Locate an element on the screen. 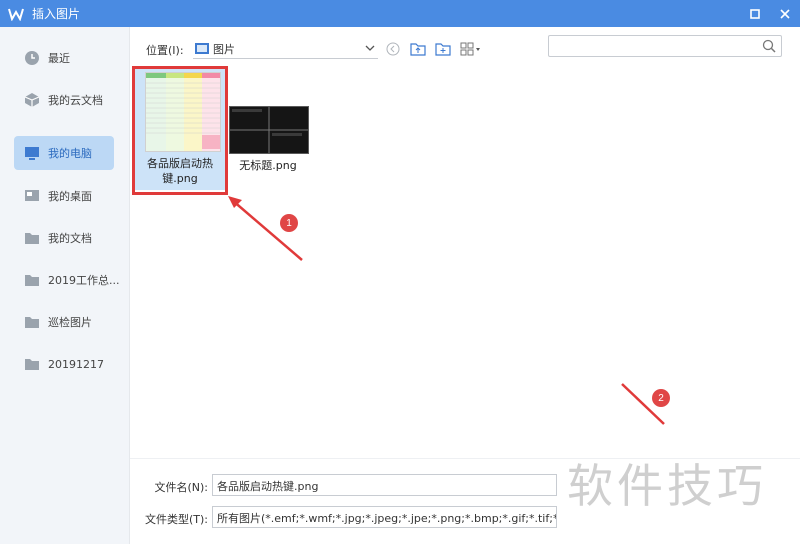 This screenshot has width=800, height=544. sidebar-item-my-computer: 我的电脑 is located at coordinates (64, 153).